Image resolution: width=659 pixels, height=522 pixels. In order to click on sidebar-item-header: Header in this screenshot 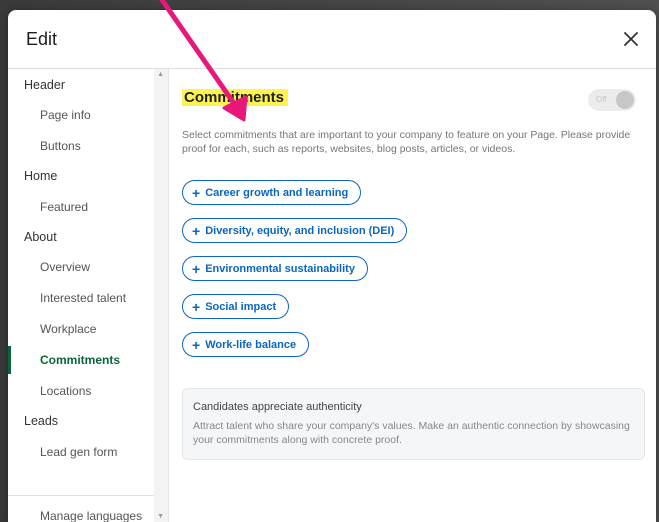, I will do `click(81, 85)`.